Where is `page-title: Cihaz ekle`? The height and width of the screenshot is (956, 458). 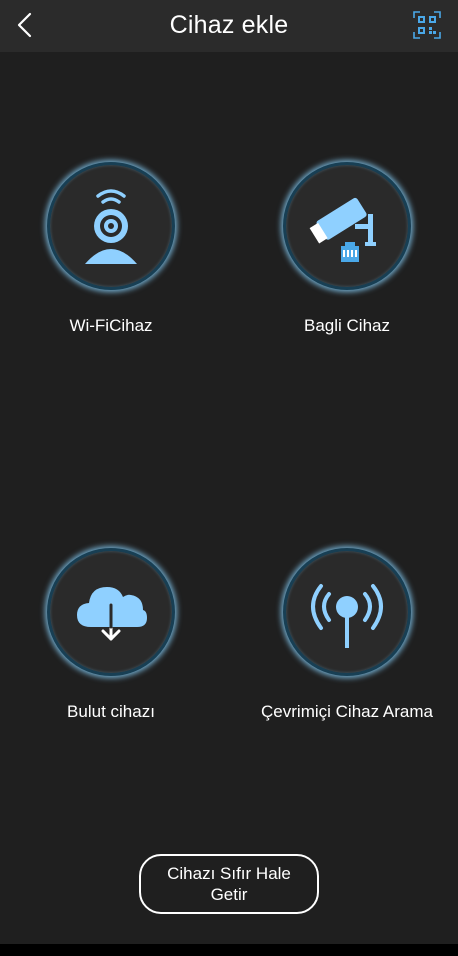 page-title: Cihaz ekle is located at coordinates (229, 25).